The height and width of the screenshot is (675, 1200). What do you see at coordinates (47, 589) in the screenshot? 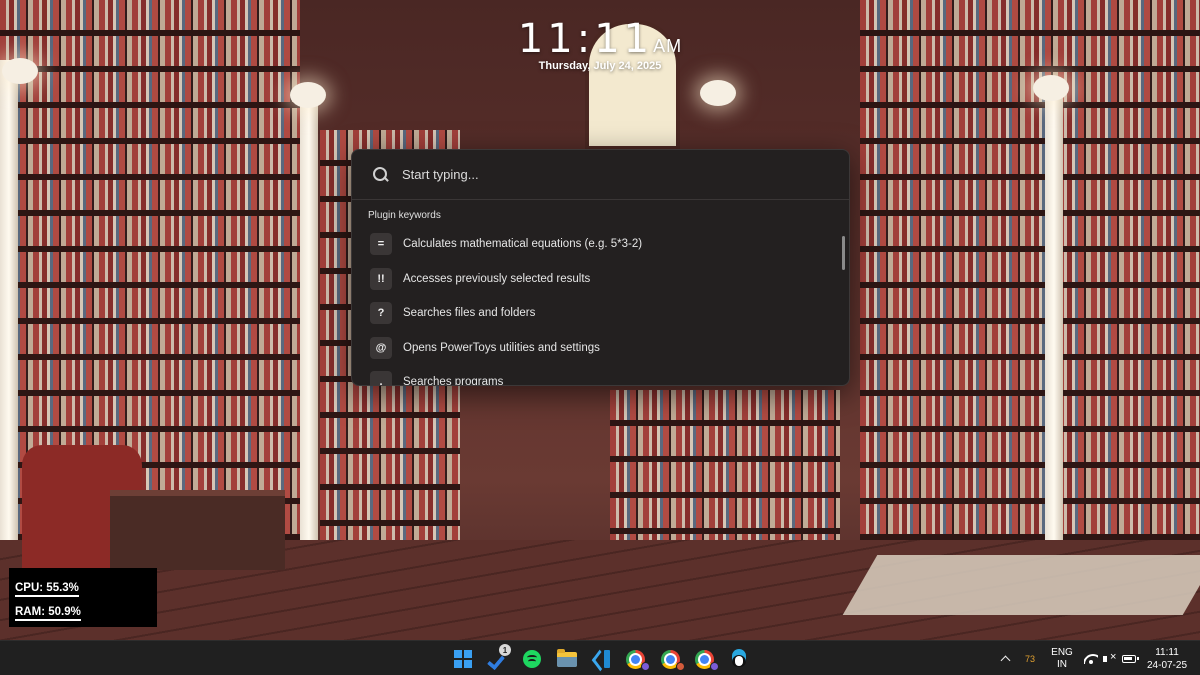
I see `cpu-usage: CPU: 55.3%` at bounding box center [47, 589].